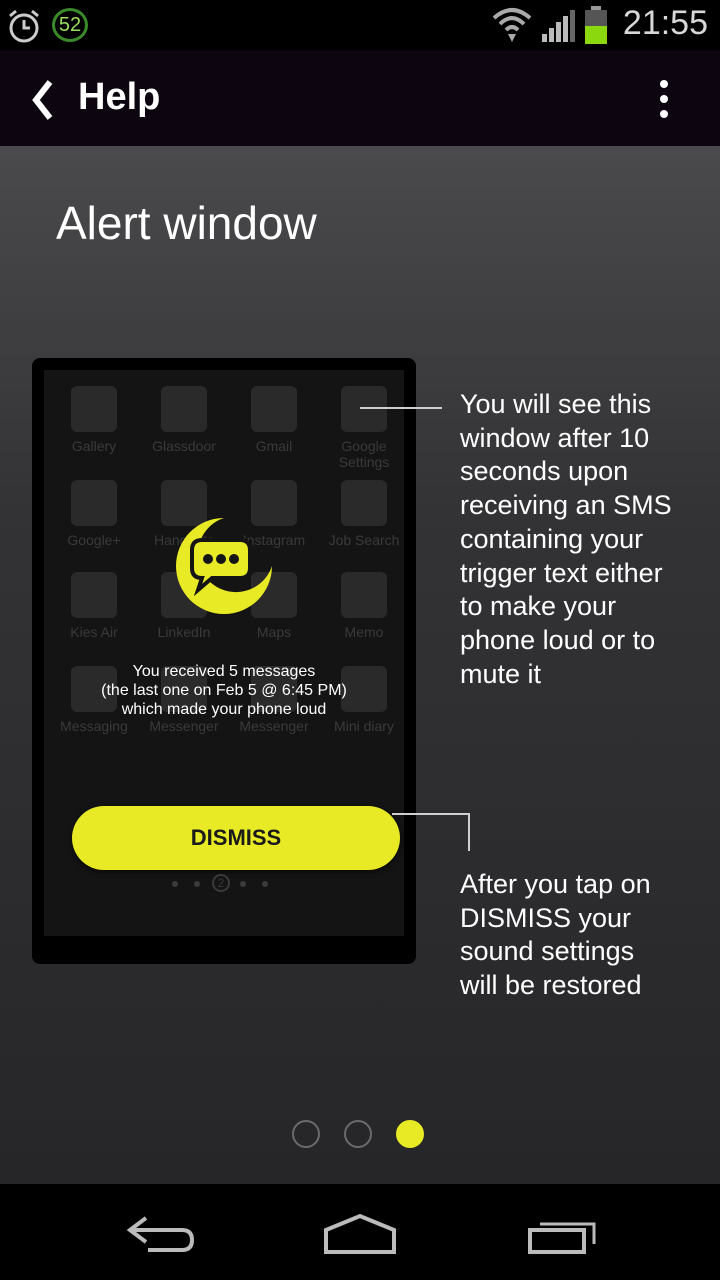 This screenshot has width=720, height=1280. What do you see at coordinates (562, 1236) in the screenshot?
I see `recent-apps-icon` at bounding box center [562, 1236].